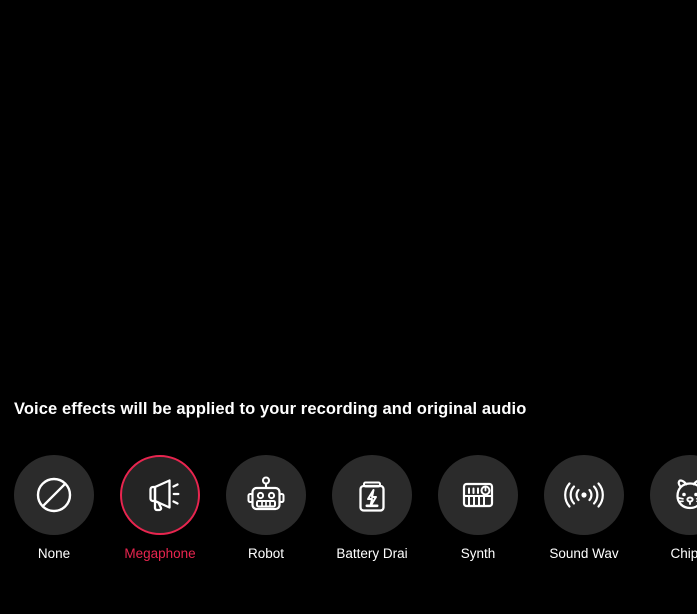 Image resolution: width=697 pixels, height=614 pixels. I want to click on effect-item-none: None, so click(54, 508).